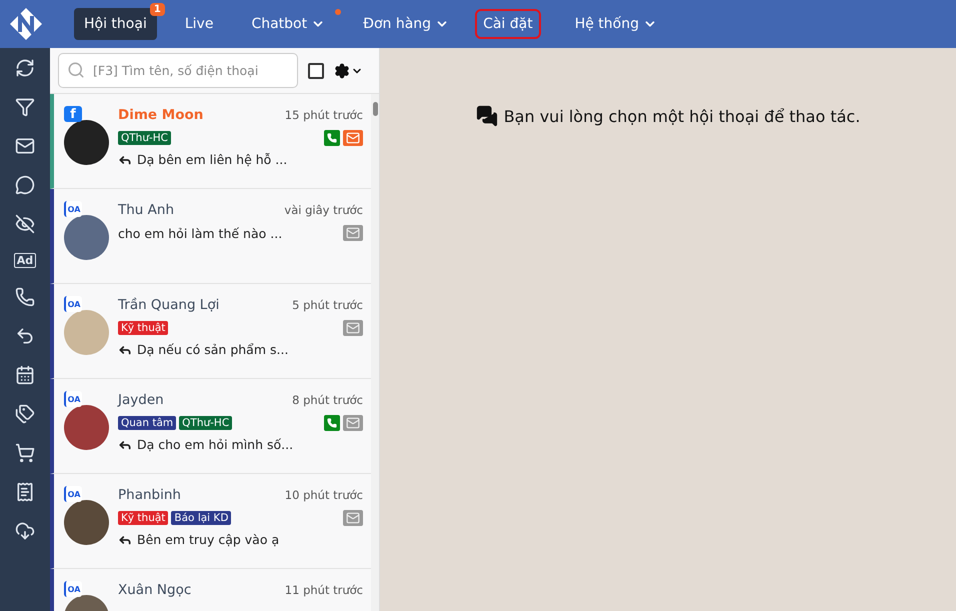 The width and height of the screenshot is (956, 611). Describe the element at coordinates (406, 24) in the screenshot. I see `nav-tab: Đơn hàng` at that location.